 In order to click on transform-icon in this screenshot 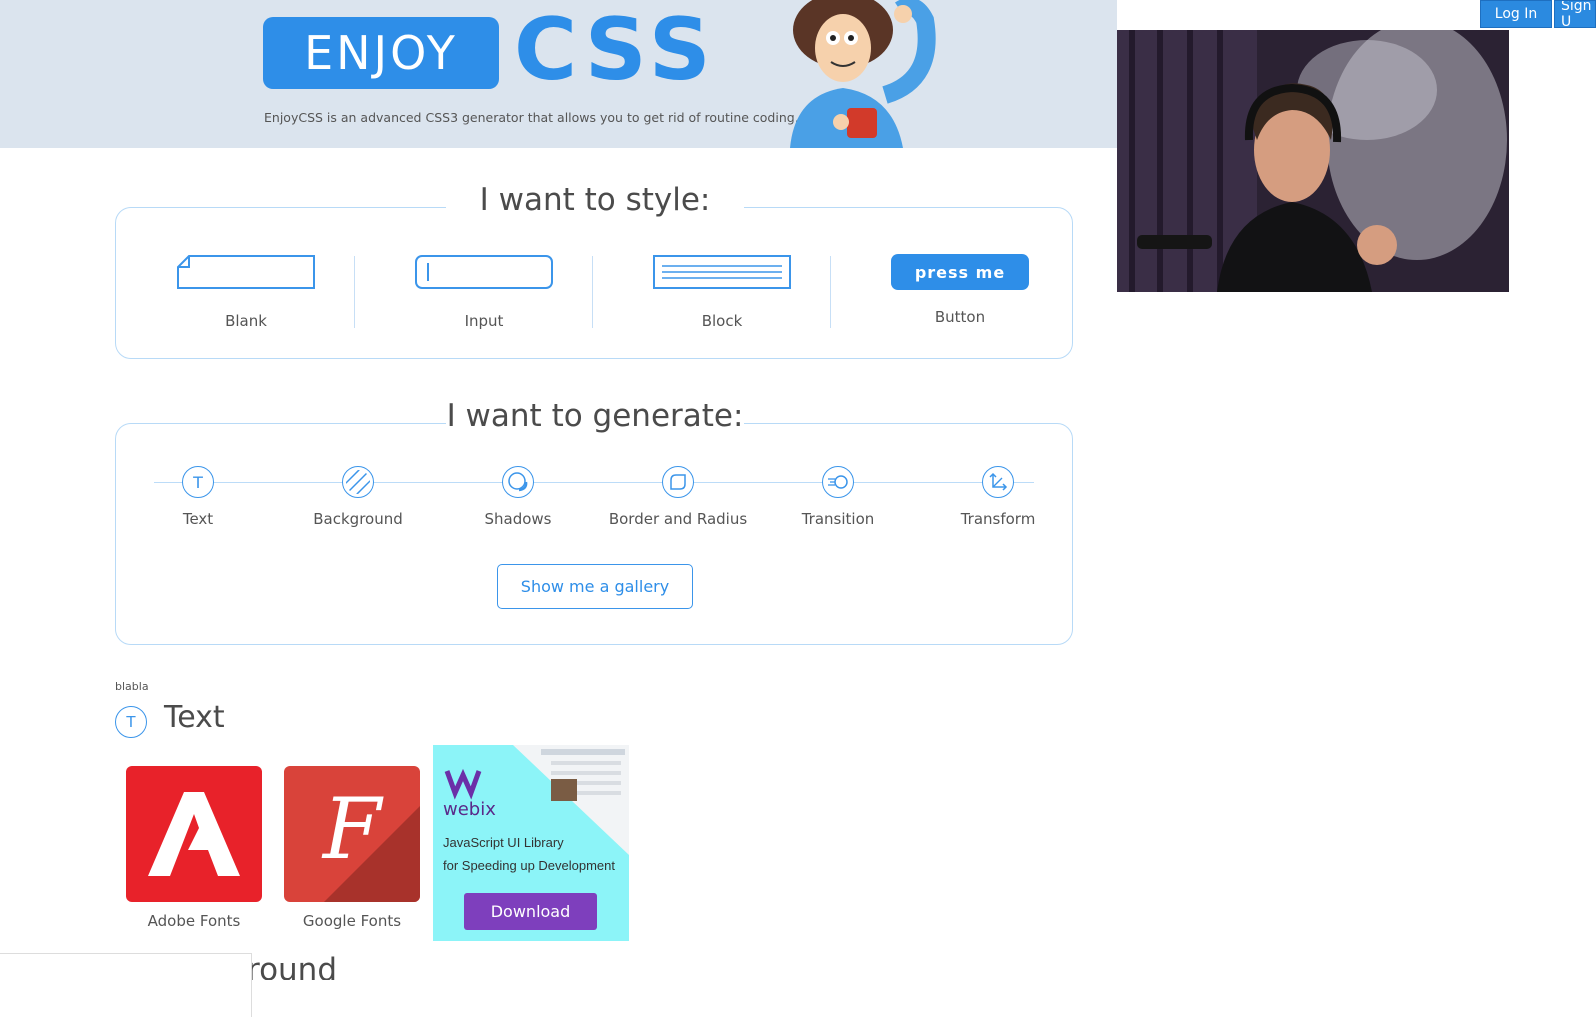, I will do `click(998, 482)`.